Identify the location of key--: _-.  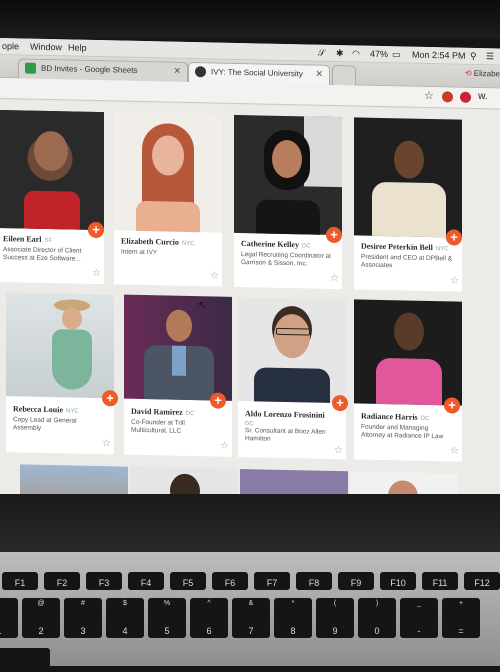
(419, 618).